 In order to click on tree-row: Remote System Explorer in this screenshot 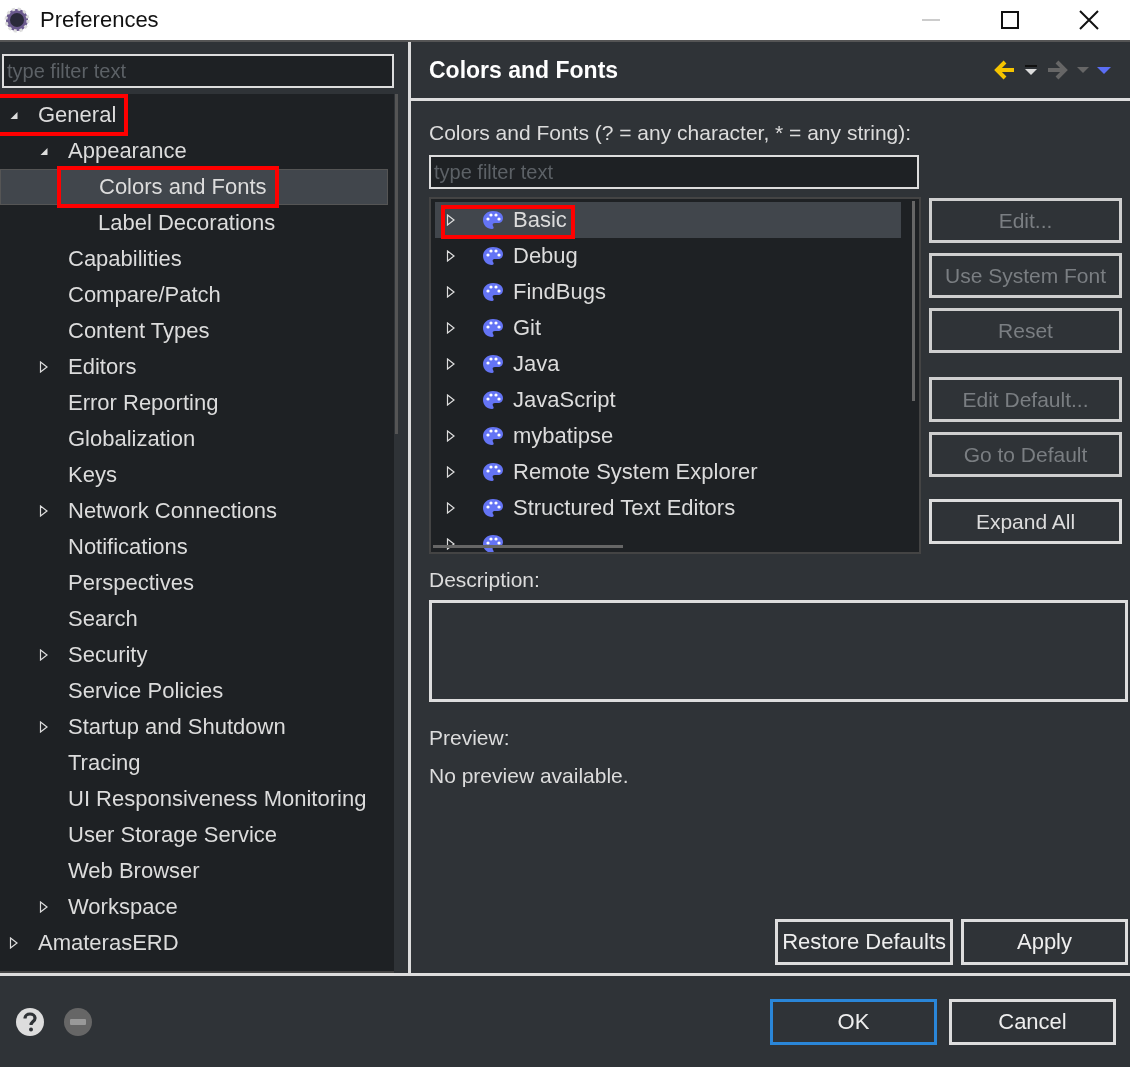, I will do `click(668, 472)`.